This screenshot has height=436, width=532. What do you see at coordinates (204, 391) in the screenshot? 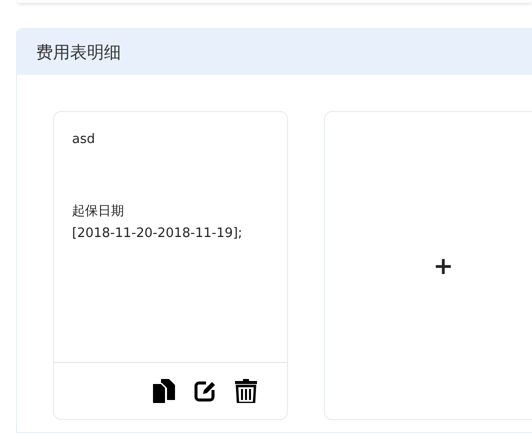
I see `edit-icon` at bounding box center [204, 391].